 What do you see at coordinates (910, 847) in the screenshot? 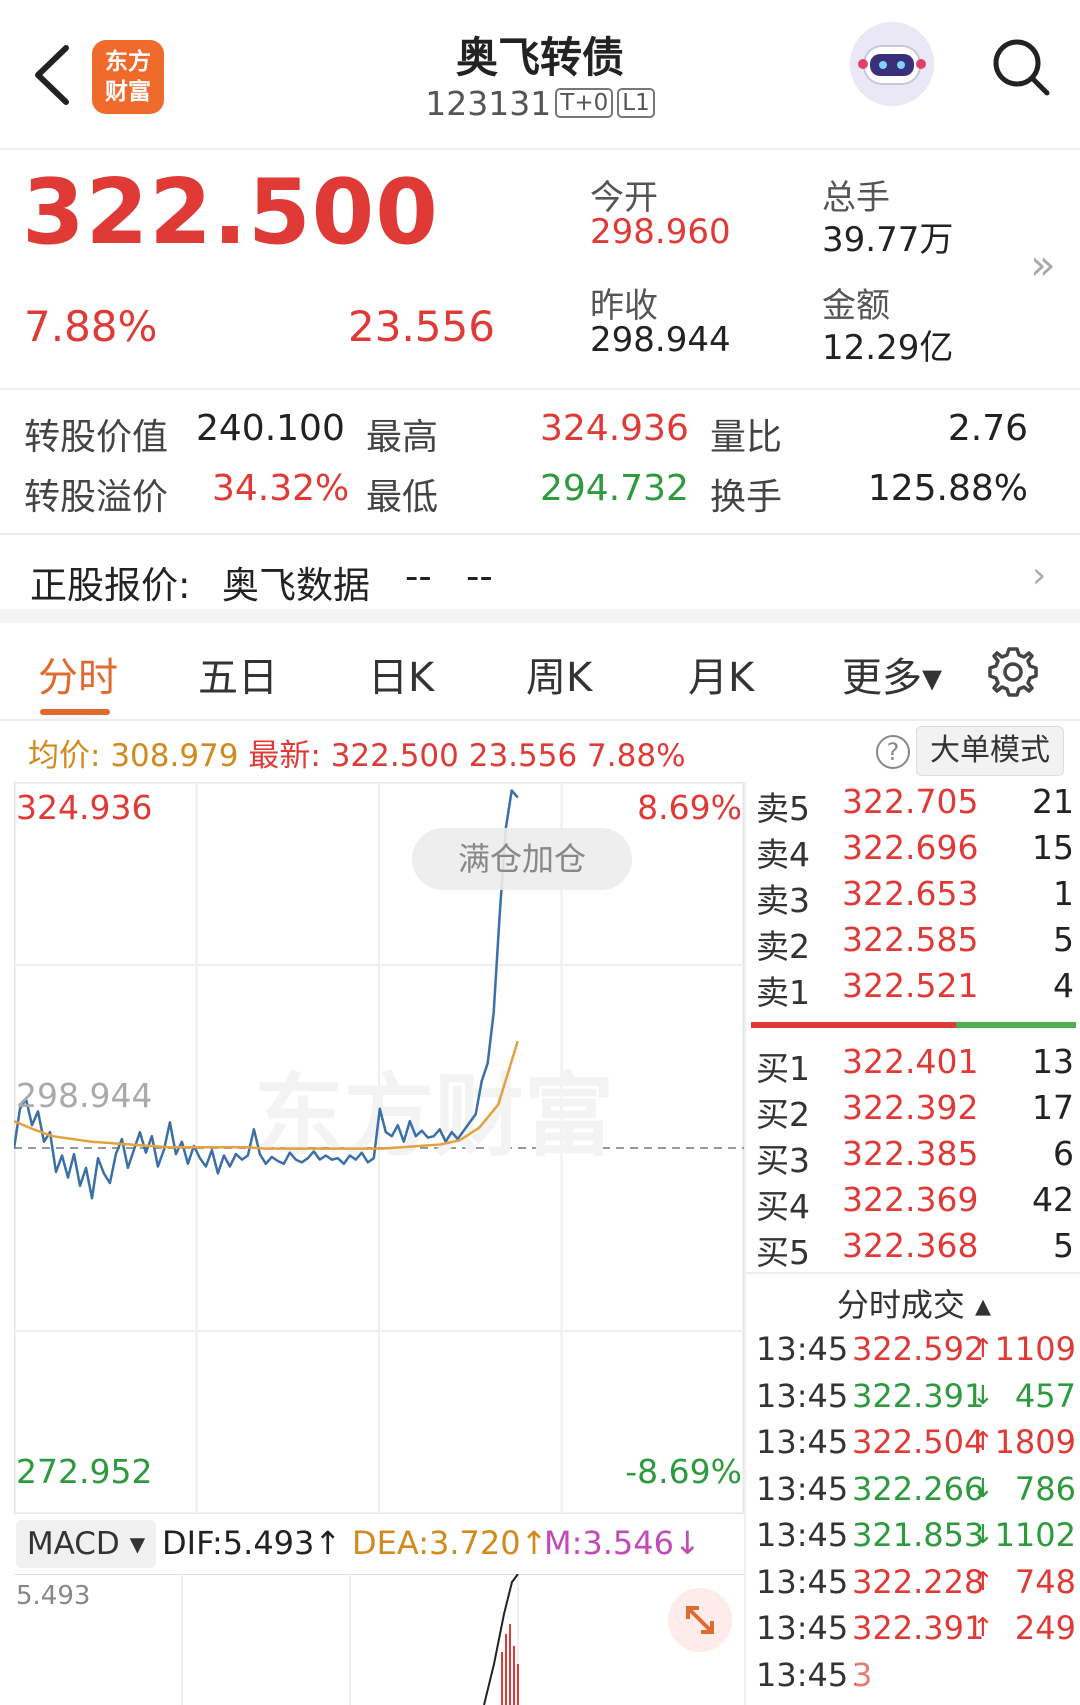
I see `ask-price: 322.696` at bounding box center [910, 847].